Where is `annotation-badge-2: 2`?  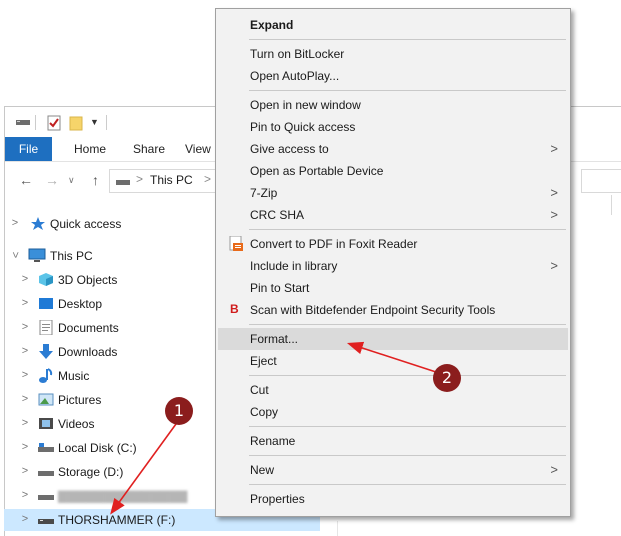
annotation-badge-2: 2 is located at coordinates (447, 378).